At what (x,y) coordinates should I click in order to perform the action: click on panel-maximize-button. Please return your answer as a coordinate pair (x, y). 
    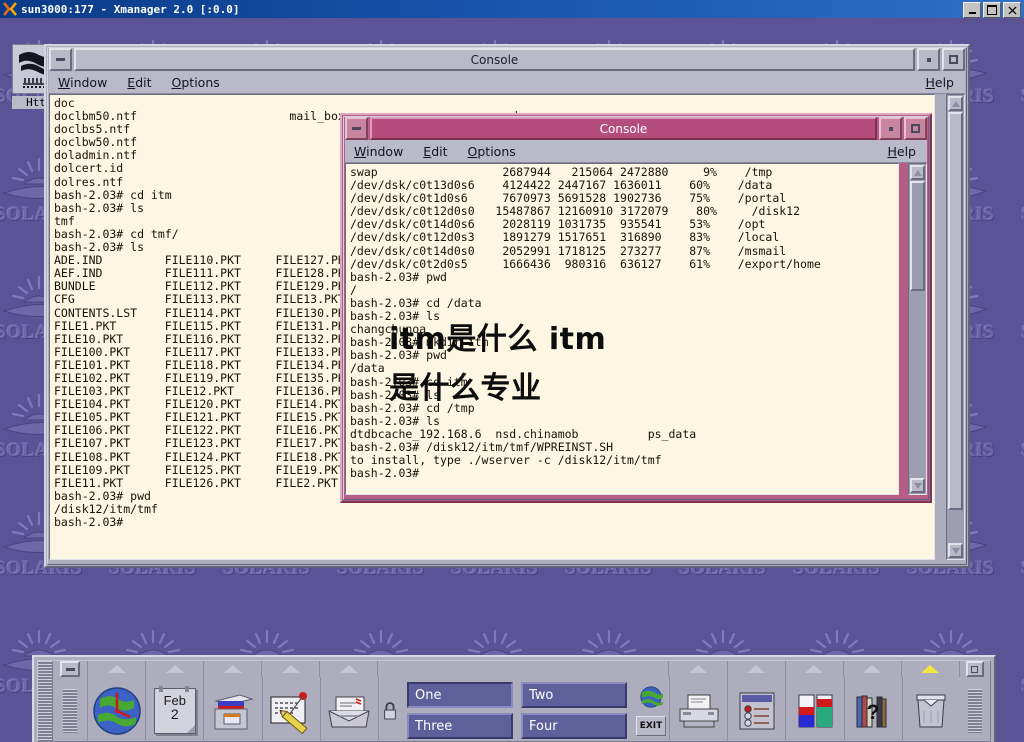
    Looking at the image, I should click on (974, 669).